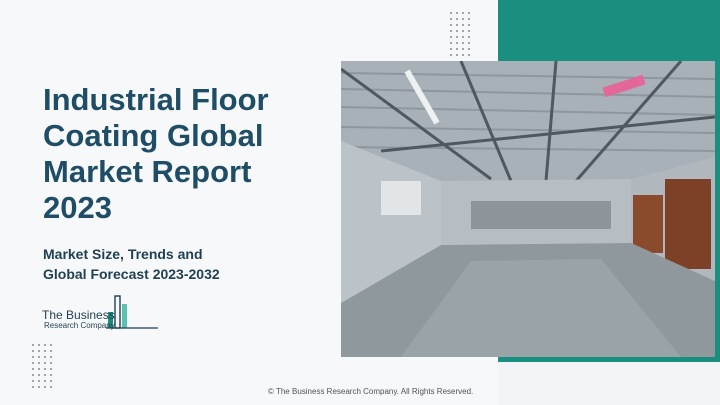  Describe the element at coordinates (147, 171) in the screenshot. I see `title-line-3: Market Report` at that location.